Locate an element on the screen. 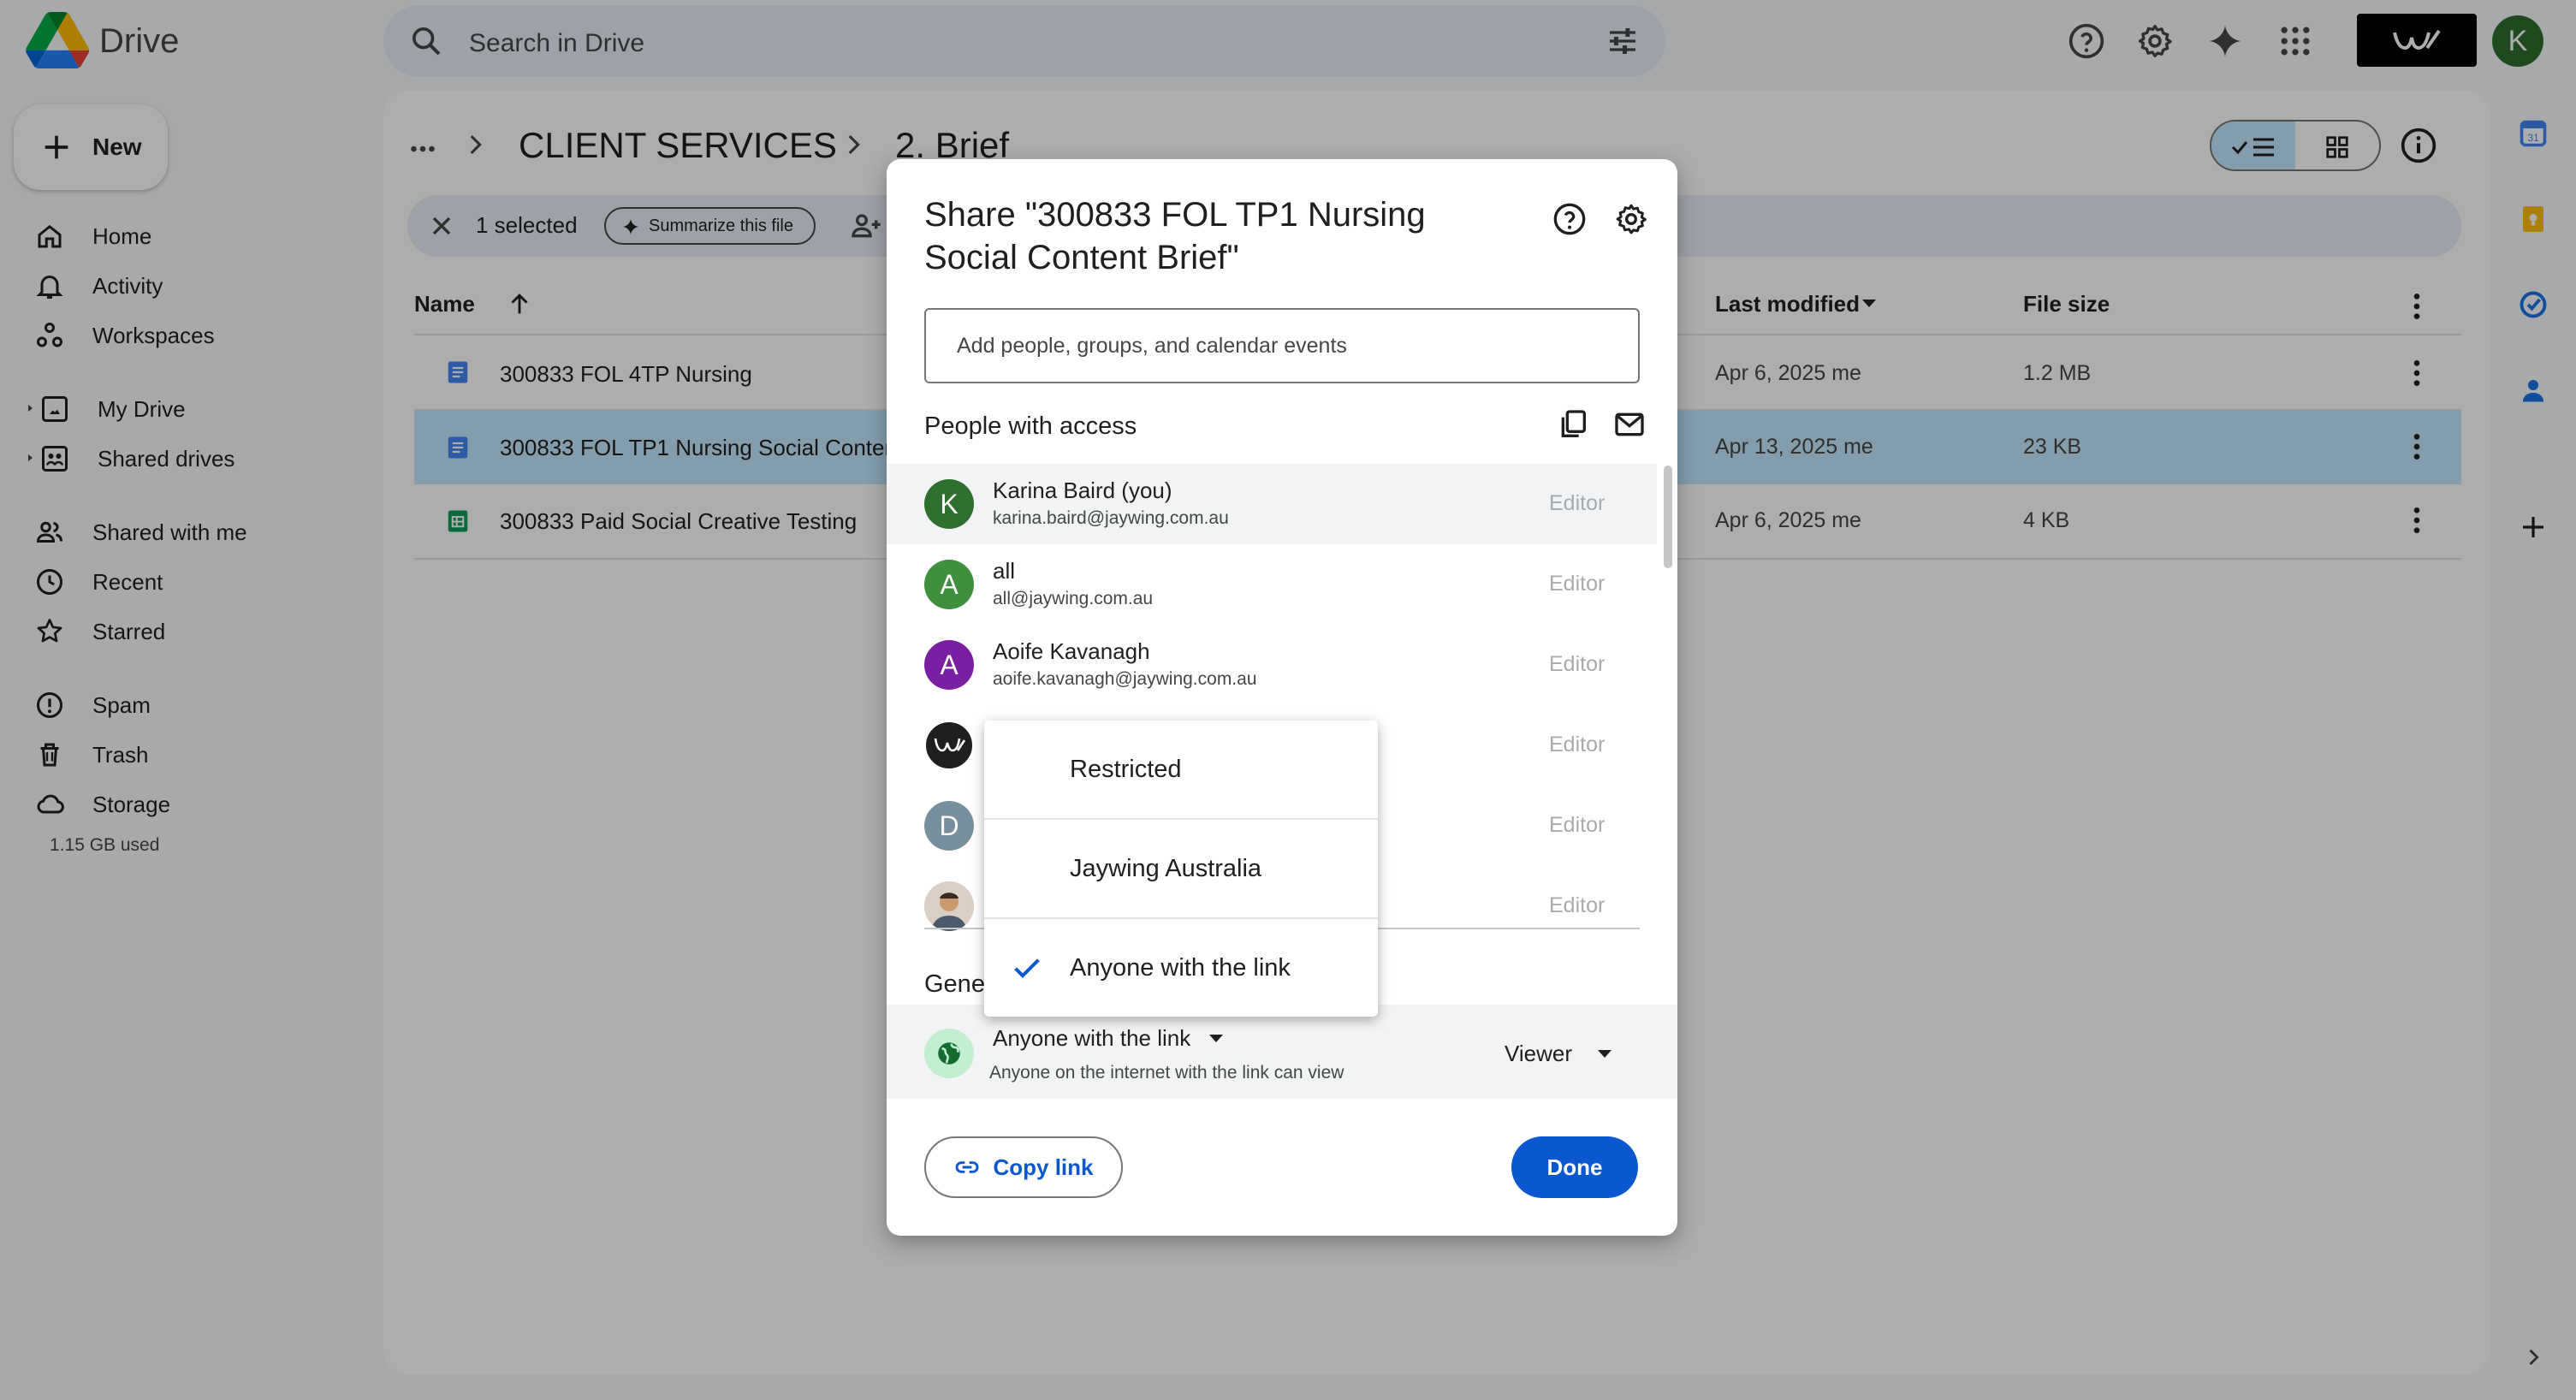 The image size is (2576, 1400). photo-avatar is located at coordinates (949, 906).